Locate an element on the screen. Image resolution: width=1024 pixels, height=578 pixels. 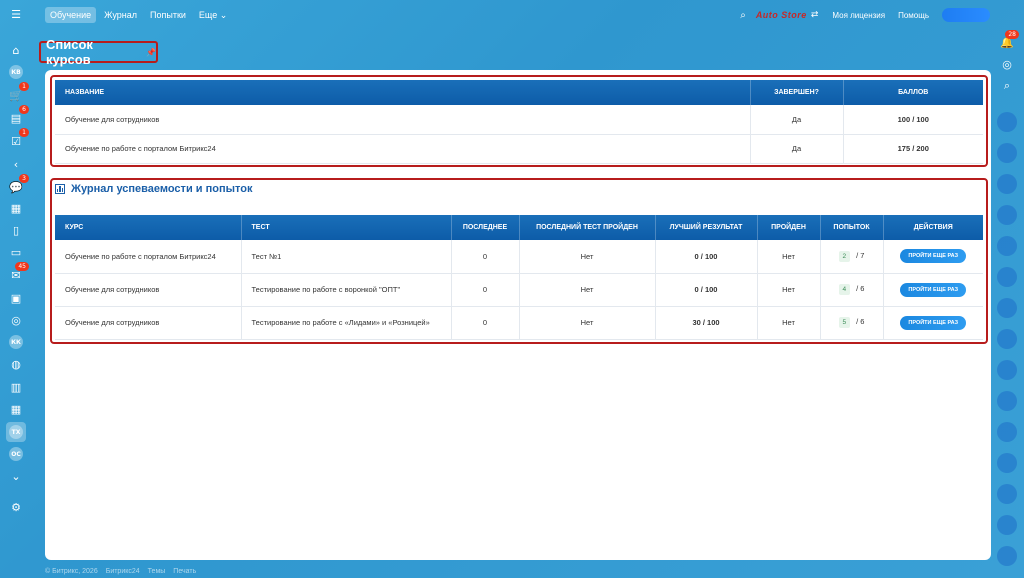
chevron-left-icon: ‹ is located at coordinates (16, 164).